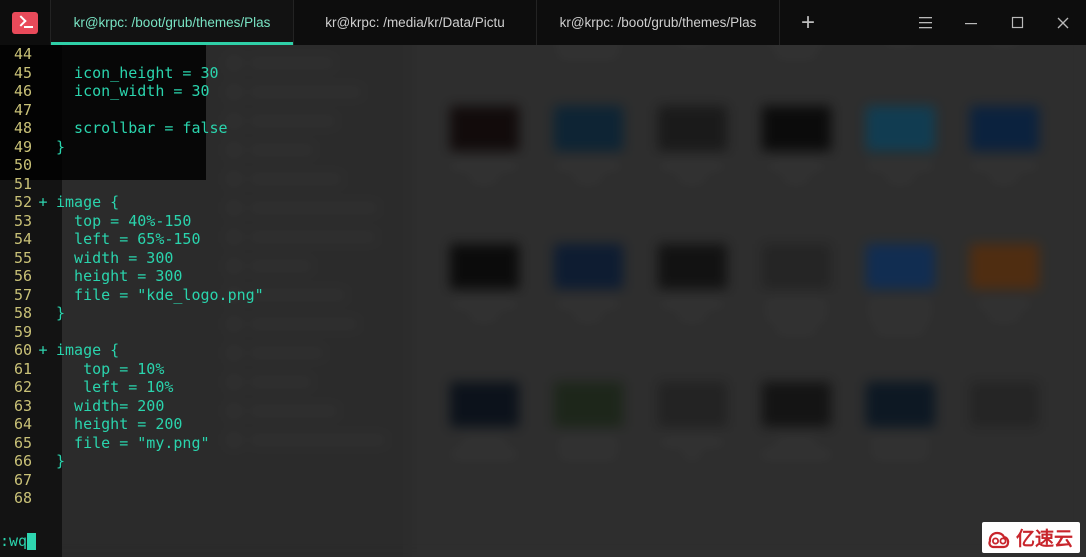 This screenshot has height=557, width=1086. What do you see at coordinates (132, 54) in the screenshot?
I see `code-line: 44` at bounding box center [132, 54].